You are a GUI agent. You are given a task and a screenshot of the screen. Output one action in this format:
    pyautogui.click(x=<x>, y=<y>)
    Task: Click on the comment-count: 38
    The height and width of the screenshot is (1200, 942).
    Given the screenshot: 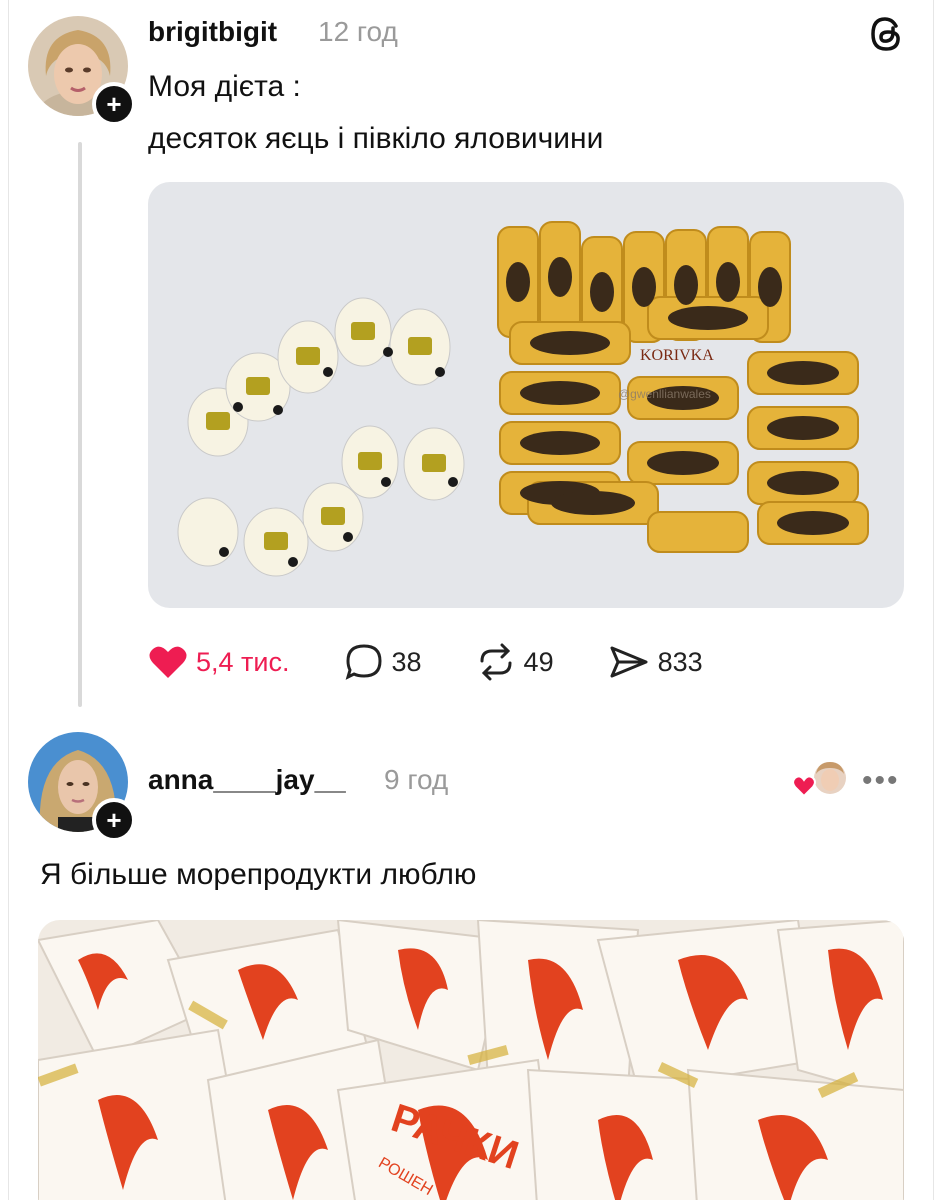 What is the action you would take?
    pyautogui.click(x=406, y=661)
    